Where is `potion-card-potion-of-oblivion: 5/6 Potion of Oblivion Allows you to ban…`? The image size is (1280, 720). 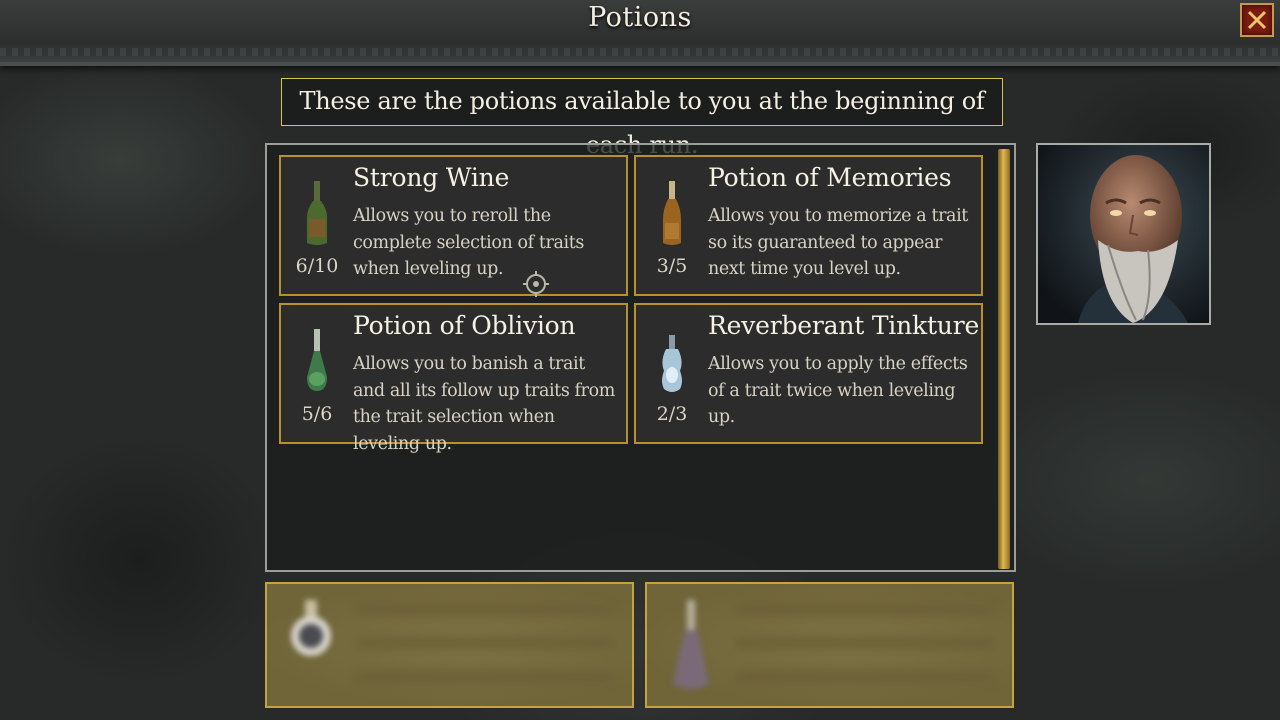
potion-card-potion-of-oblivion: 5/6 Potion of Oblivion Allows you to ban… is located at coordinates (453, 378).